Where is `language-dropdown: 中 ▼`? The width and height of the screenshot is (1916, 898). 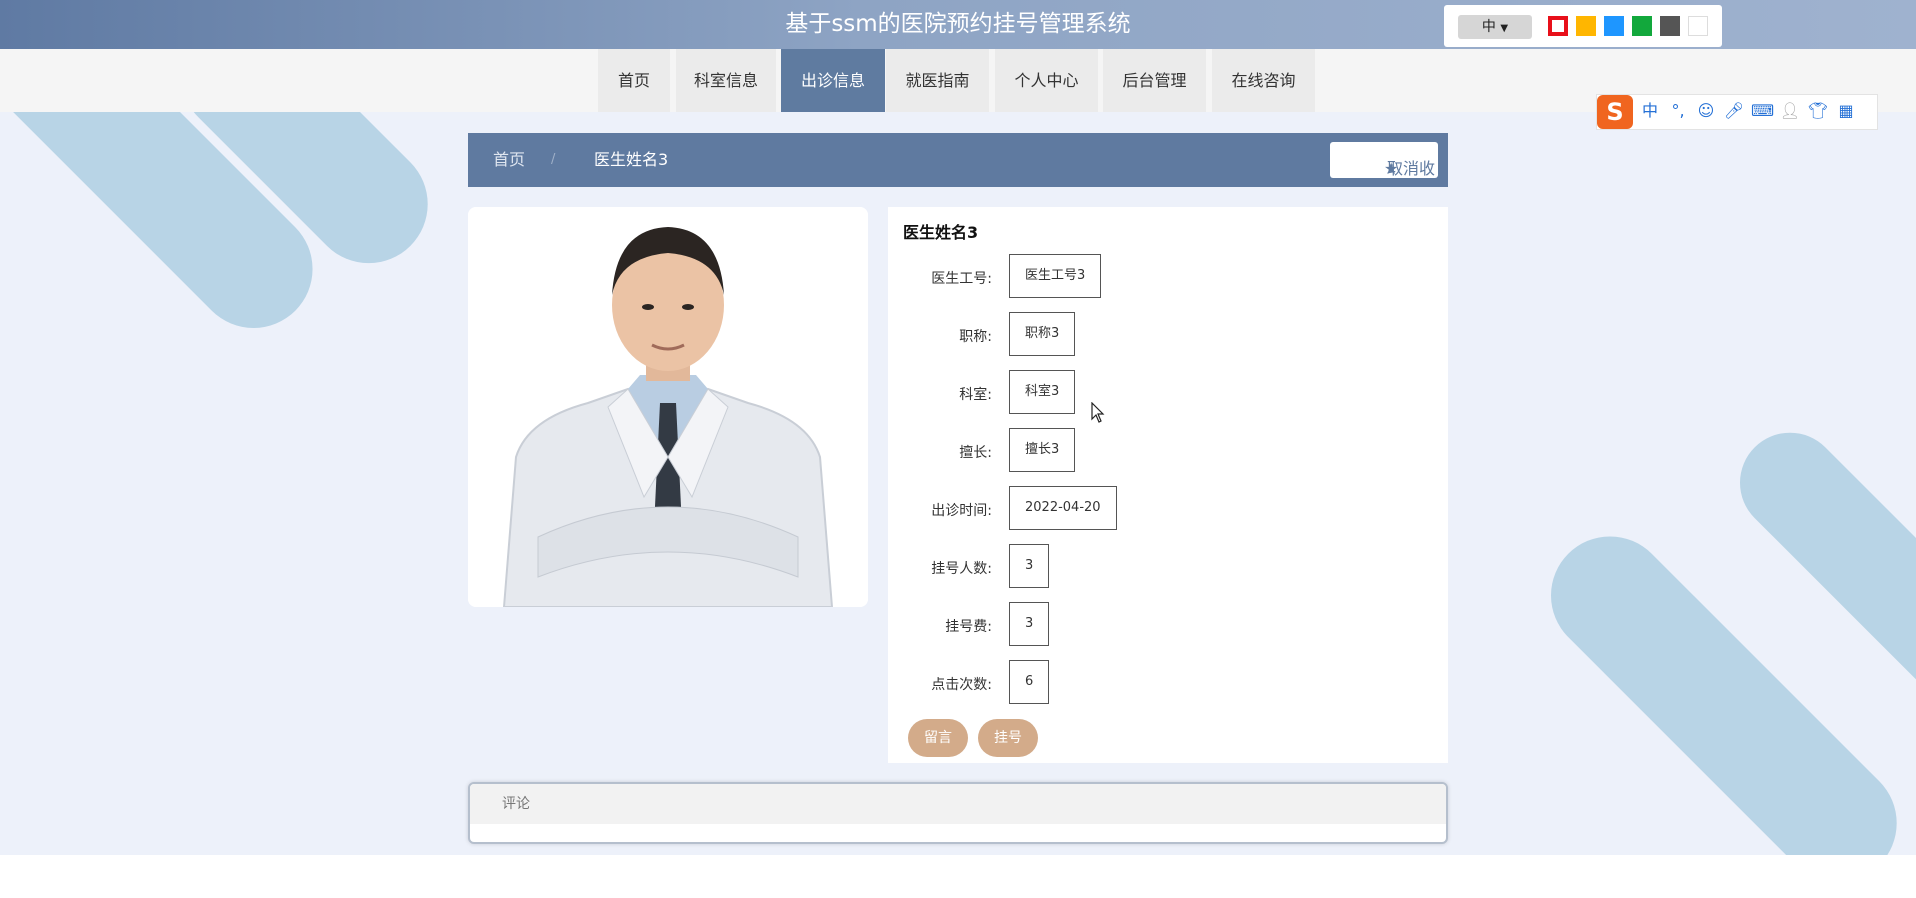 language-dropdown: 中 ▼ is located at coordinates (1495, 27).